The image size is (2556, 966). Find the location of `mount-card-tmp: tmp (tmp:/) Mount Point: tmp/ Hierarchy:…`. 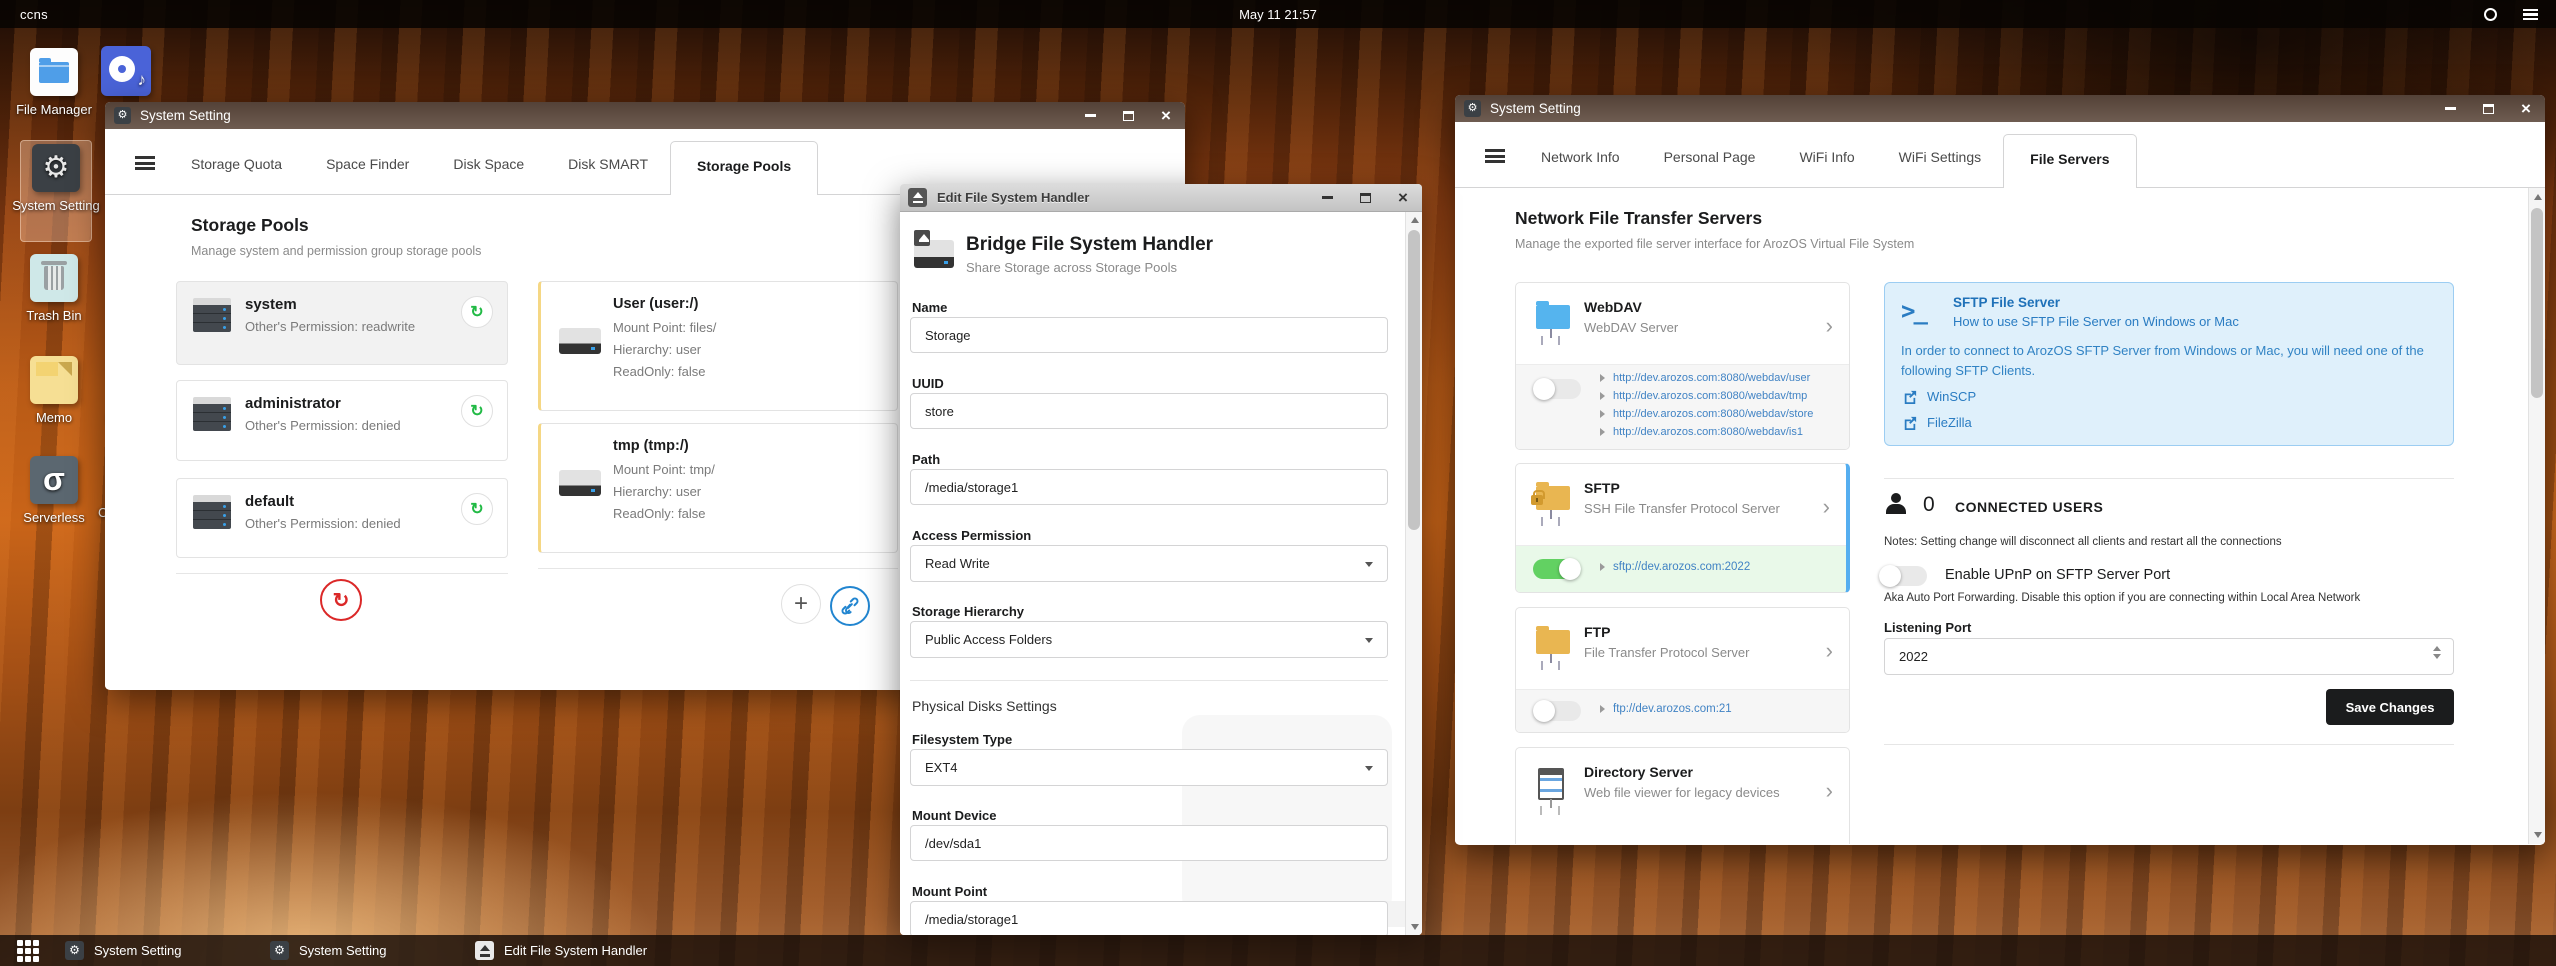

mount-card-tmp: tmp (tmp:/) Mount Point: tmp/ Hierarchy:… is located at coordinates (718, 488).